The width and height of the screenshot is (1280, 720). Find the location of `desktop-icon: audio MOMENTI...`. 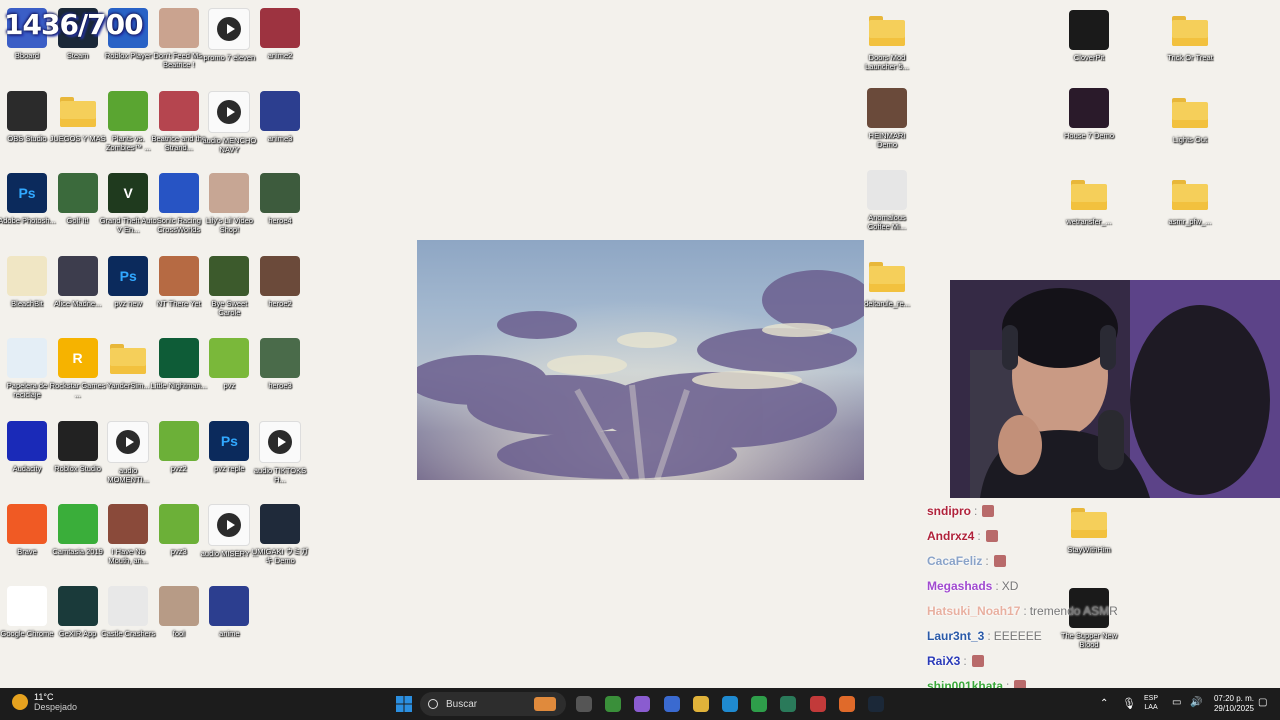

desktop-icon: audio MOMENTI... is located at coordinates (128, 452).